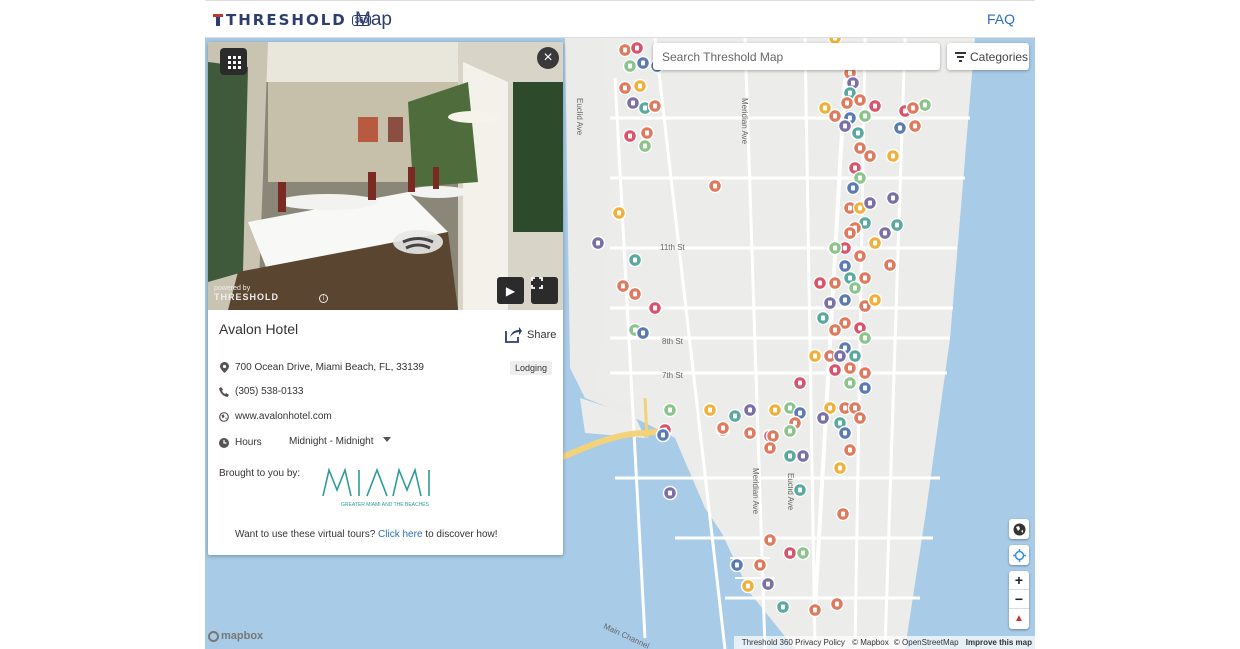  Describe the element at coordinates (544, 290) in the screenshot. I see `fullscreen-button` at that location.